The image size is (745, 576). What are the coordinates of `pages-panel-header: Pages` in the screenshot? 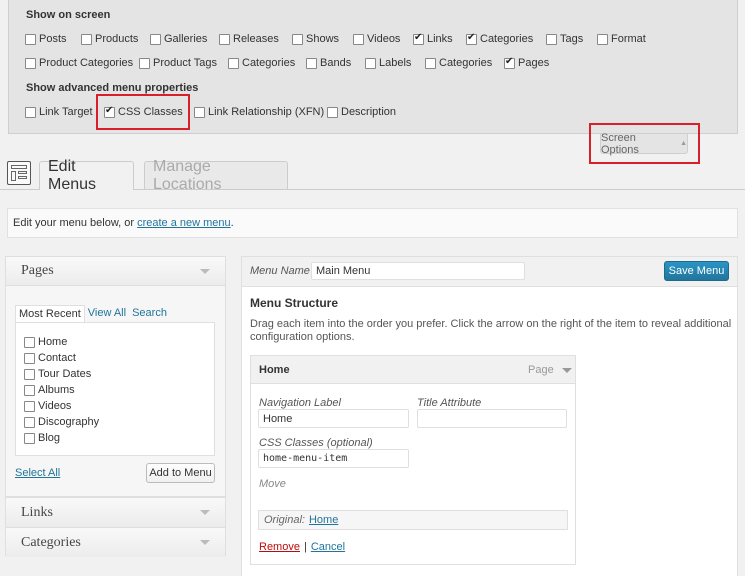 It's located at (115, 271).